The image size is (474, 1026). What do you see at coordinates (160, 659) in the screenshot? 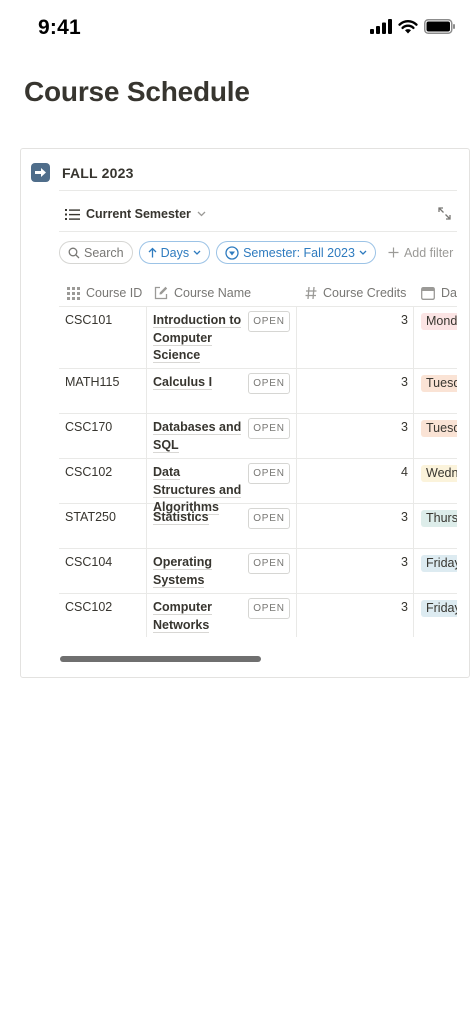
I see `horizontal-scrollbar` at bounding box center [160, 659].